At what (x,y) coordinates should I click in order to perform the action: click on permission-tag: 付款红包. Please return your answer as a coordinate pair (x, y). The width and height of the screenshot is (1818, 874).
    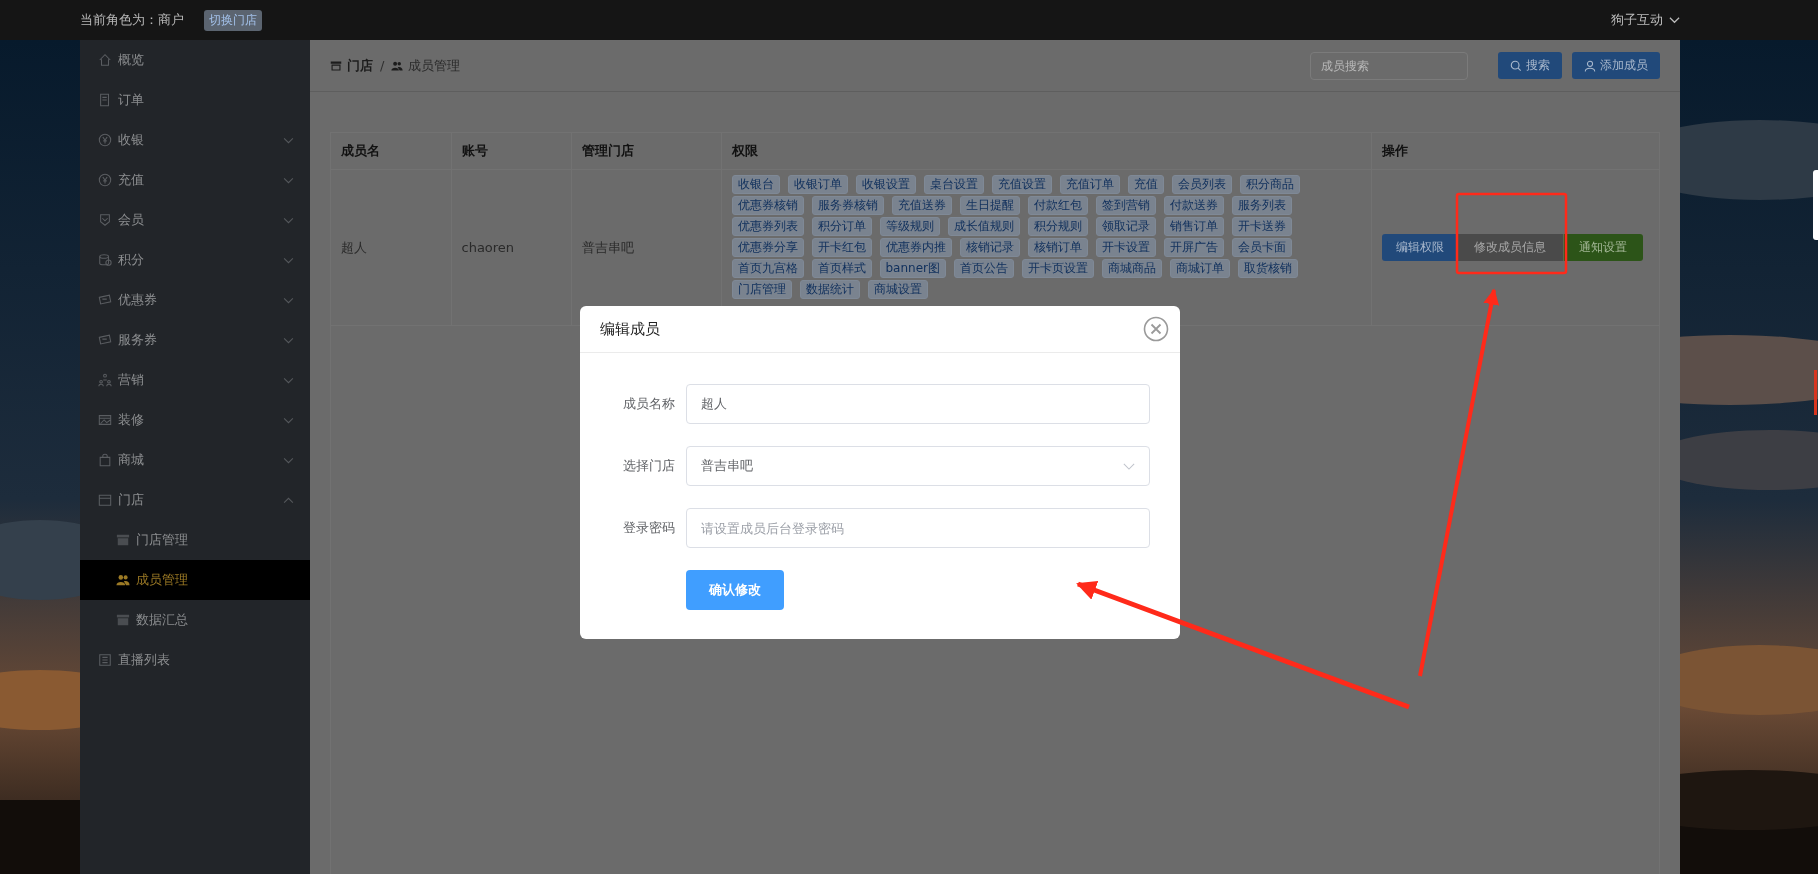
    Looking at the image, I should click on (1057, 205).